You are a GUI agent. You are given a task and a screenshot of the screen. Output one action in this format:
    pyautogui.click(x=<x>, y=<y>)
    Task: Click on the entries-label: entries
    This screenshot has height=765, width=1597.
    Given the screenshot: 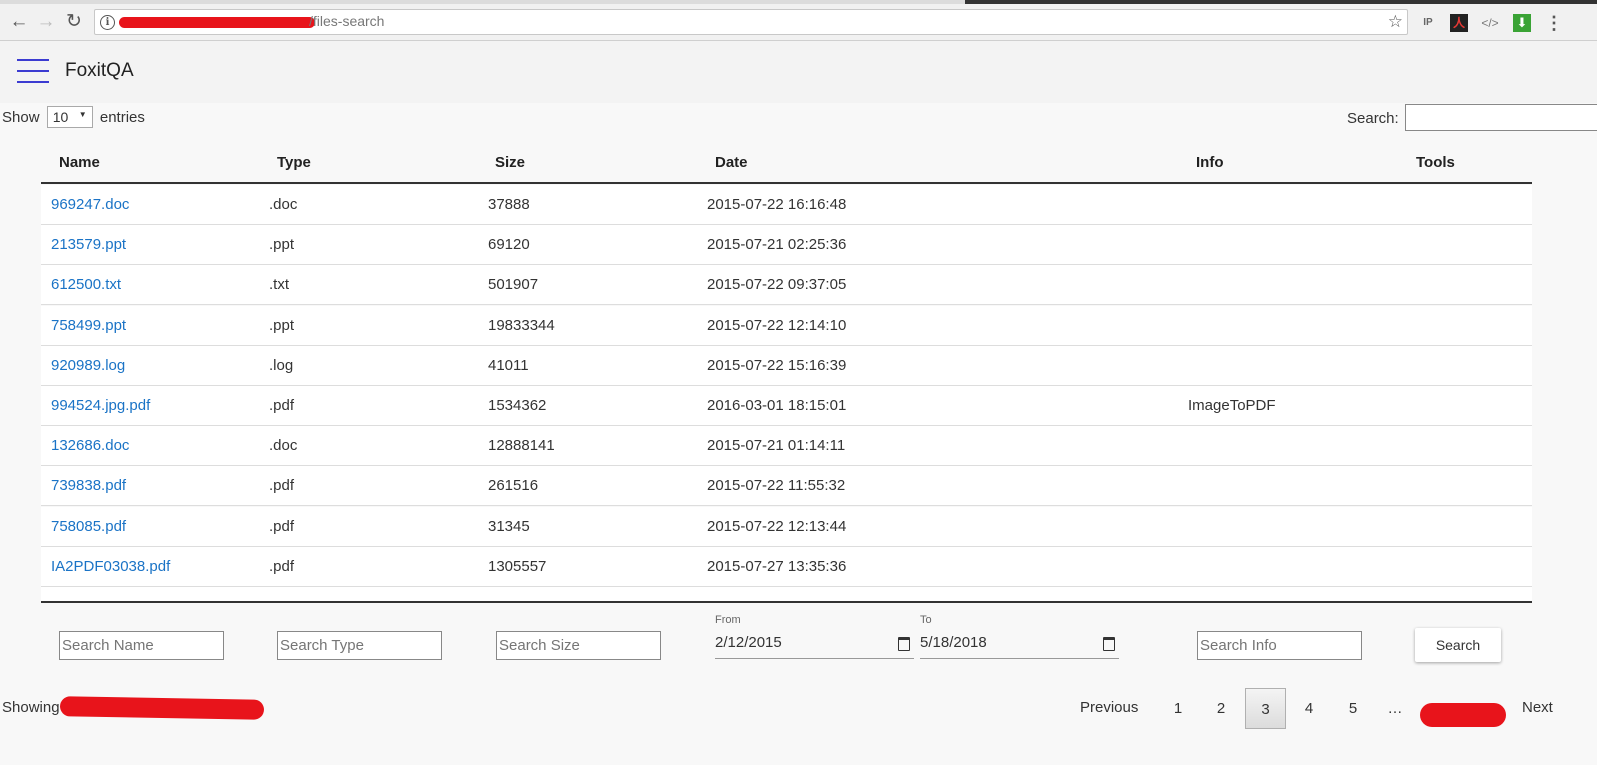 What is the action you would take?
    pyautogui.click(x=122, y=117)
    